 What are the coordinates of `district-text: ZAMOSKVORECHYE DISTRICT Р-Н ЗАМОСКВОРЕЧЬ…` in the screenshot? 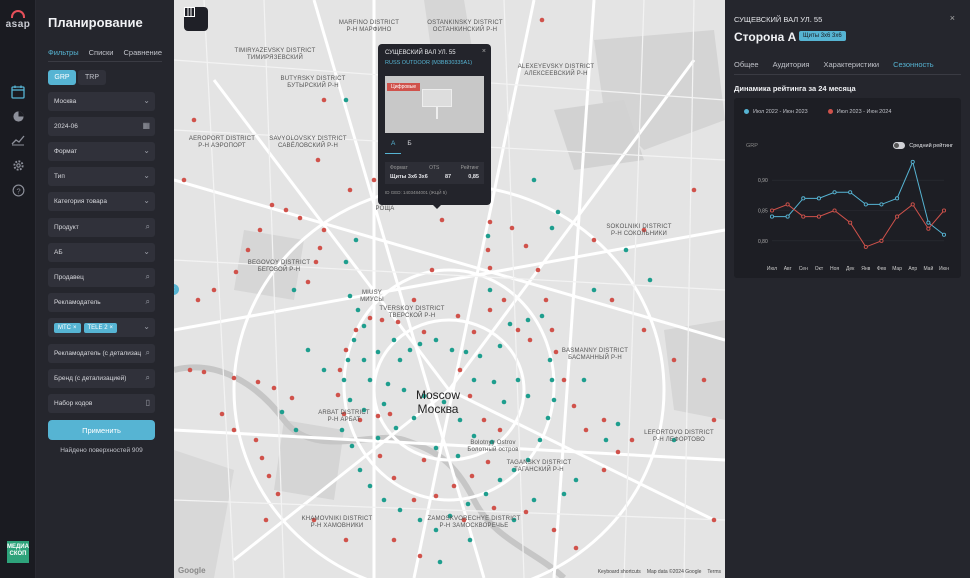 It's located at (474, 522).